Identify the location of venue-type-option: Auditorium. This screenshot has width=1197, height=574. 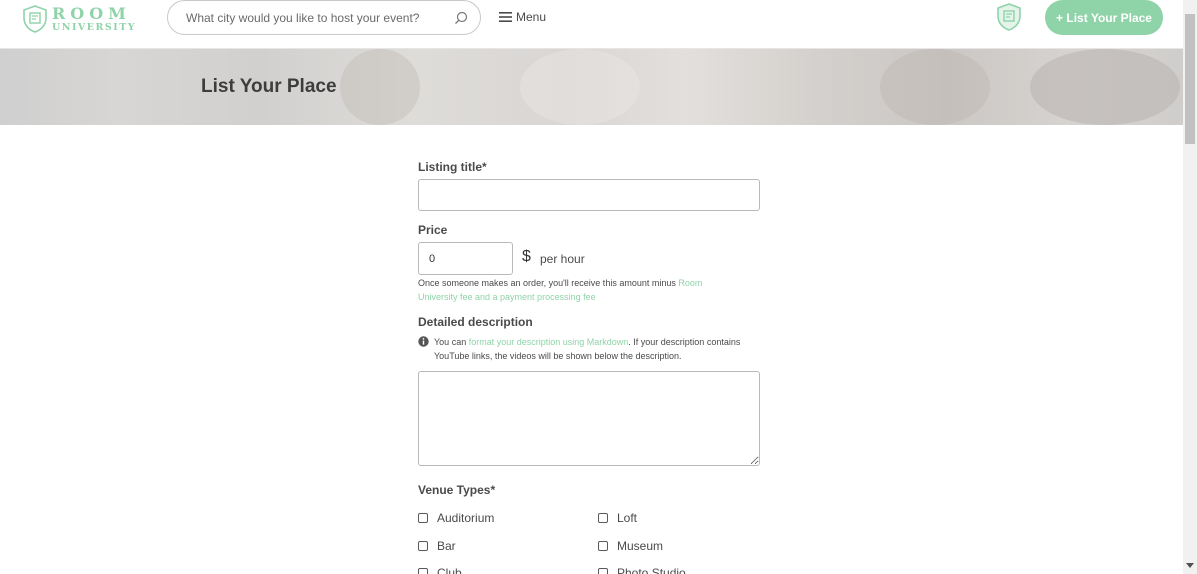
(456, 518).